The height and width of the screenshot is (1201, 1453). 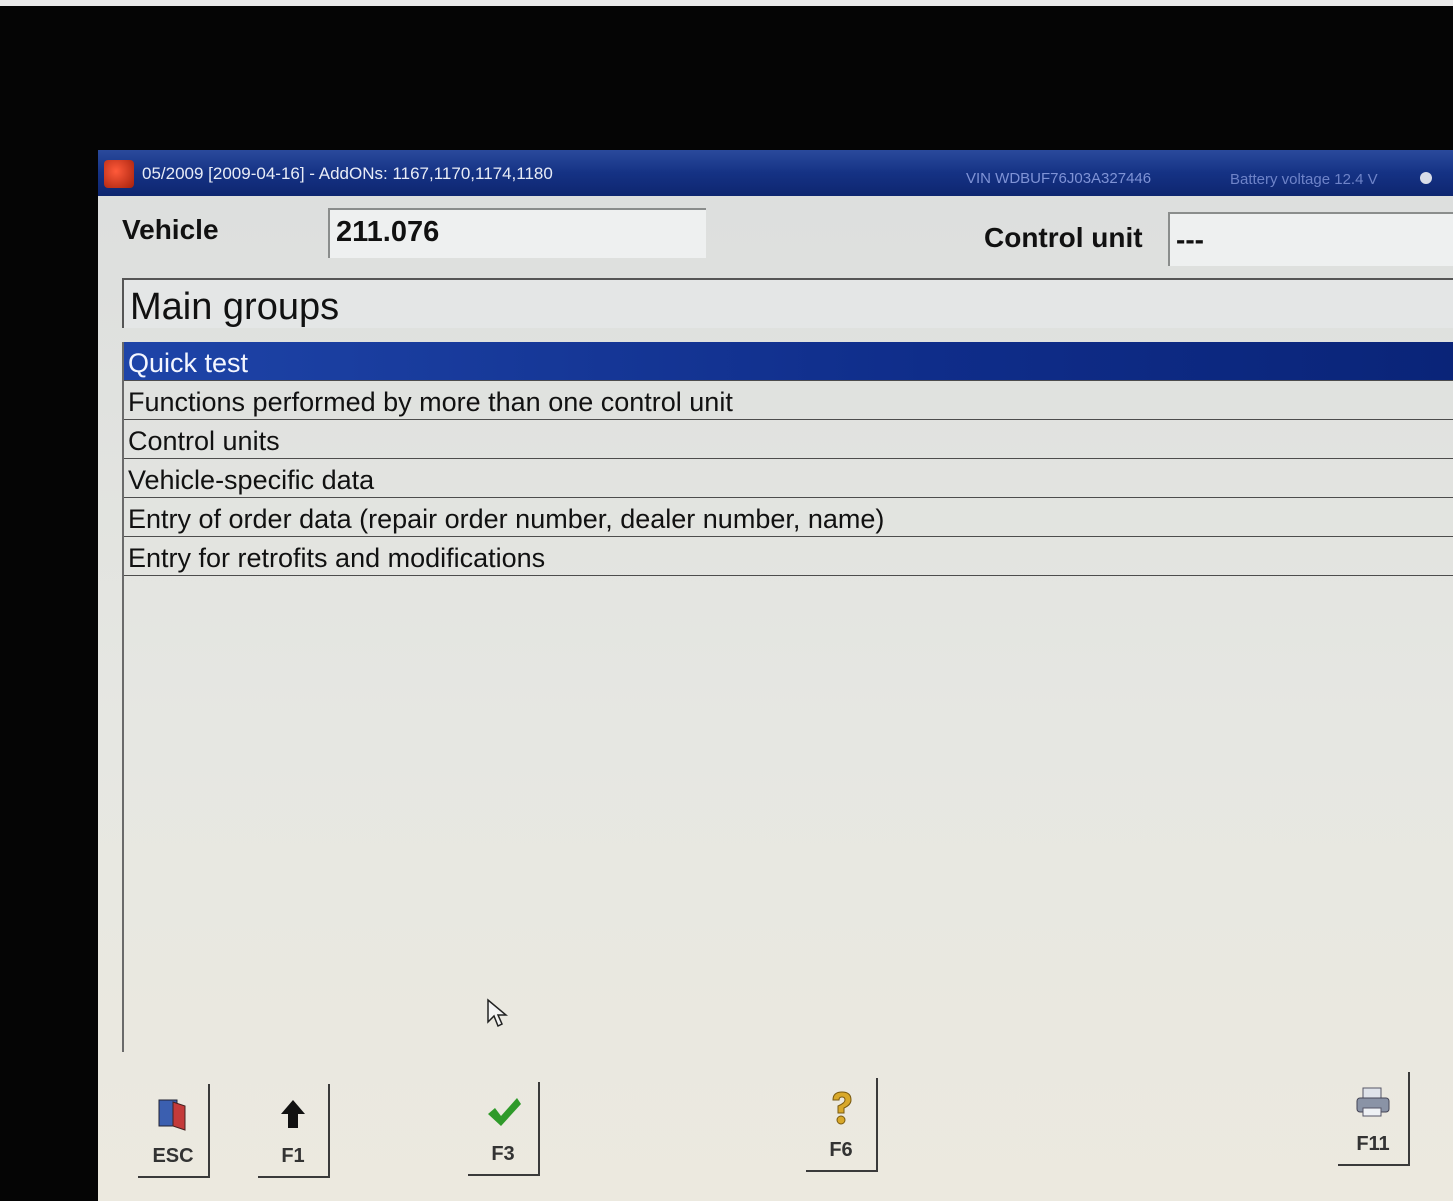 What do you see at coordinates (293, 1156) in the screenshot?
I see `f1-key-label: F1` at bounding box center [293, 1156].